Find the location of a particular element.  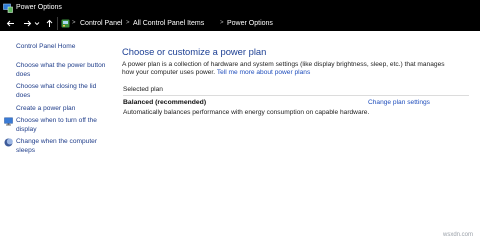

breadcrumb-all-items: All Control Panel Items is located at coordinates (168, 23).